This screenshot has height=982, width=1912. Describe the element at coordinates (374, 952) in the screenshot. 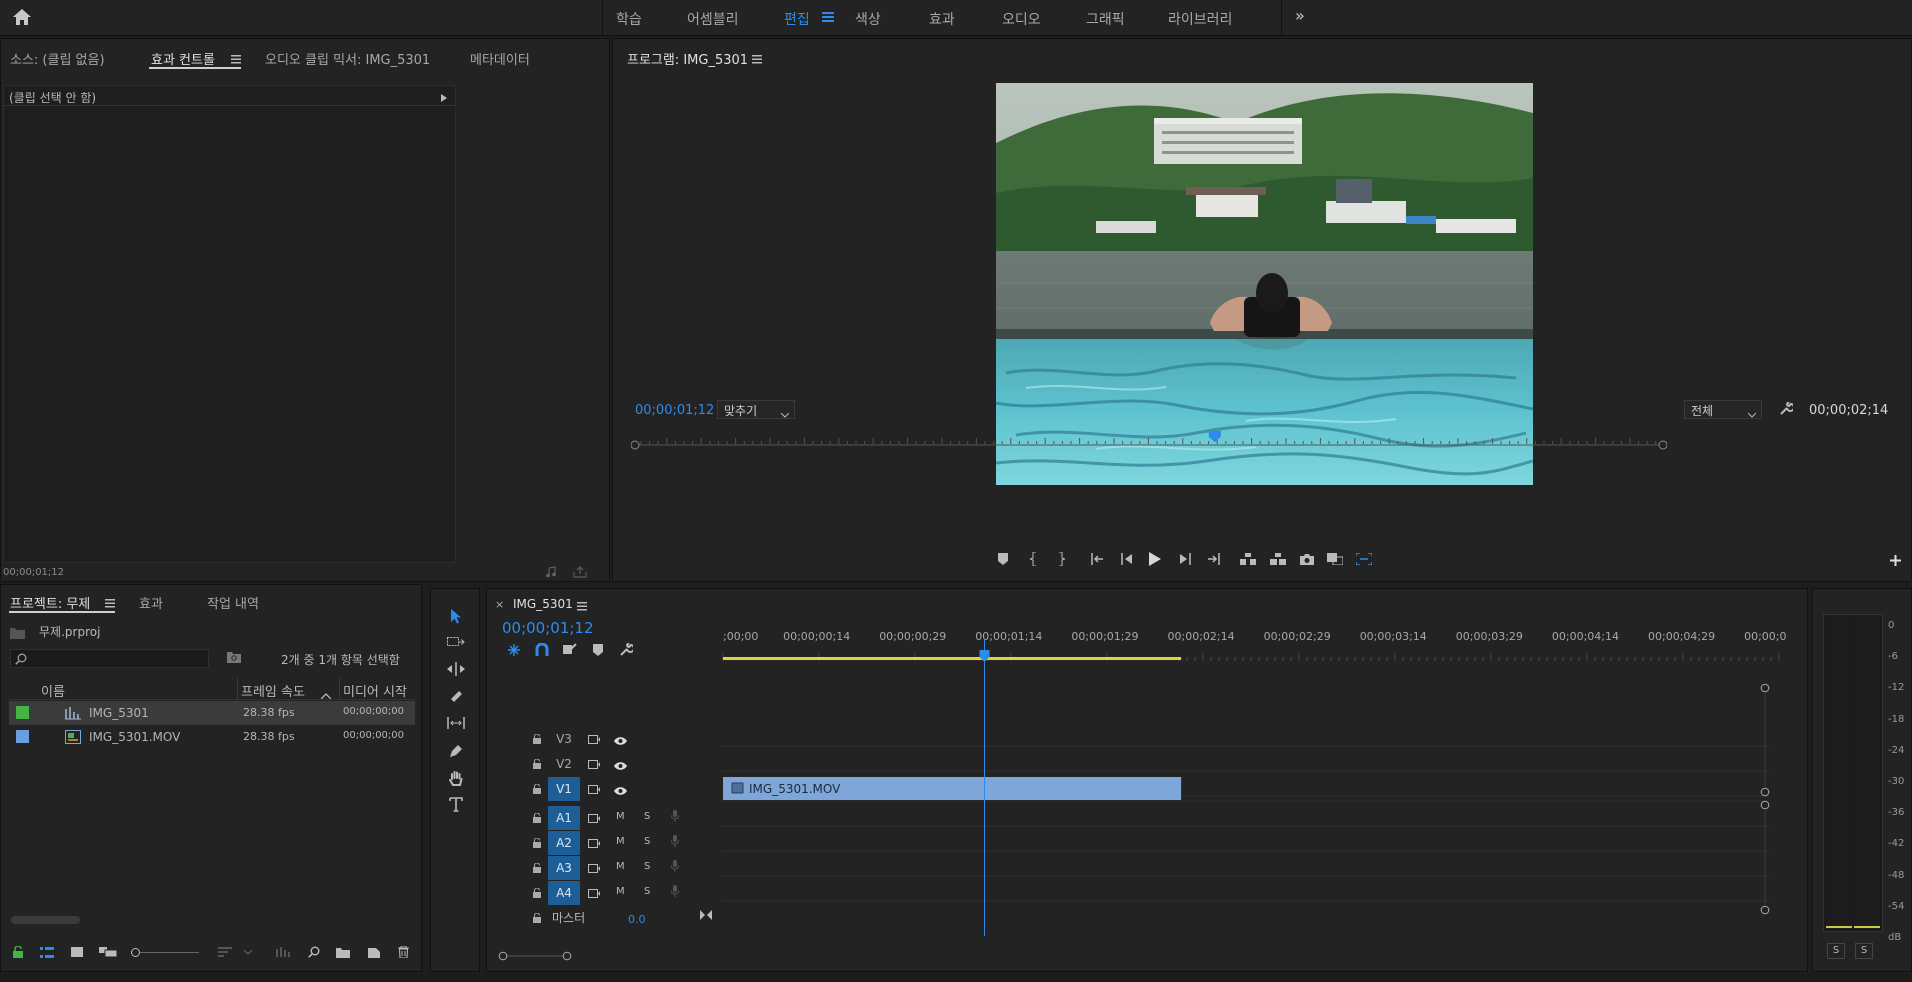

I see `new-item-icon` at that location.